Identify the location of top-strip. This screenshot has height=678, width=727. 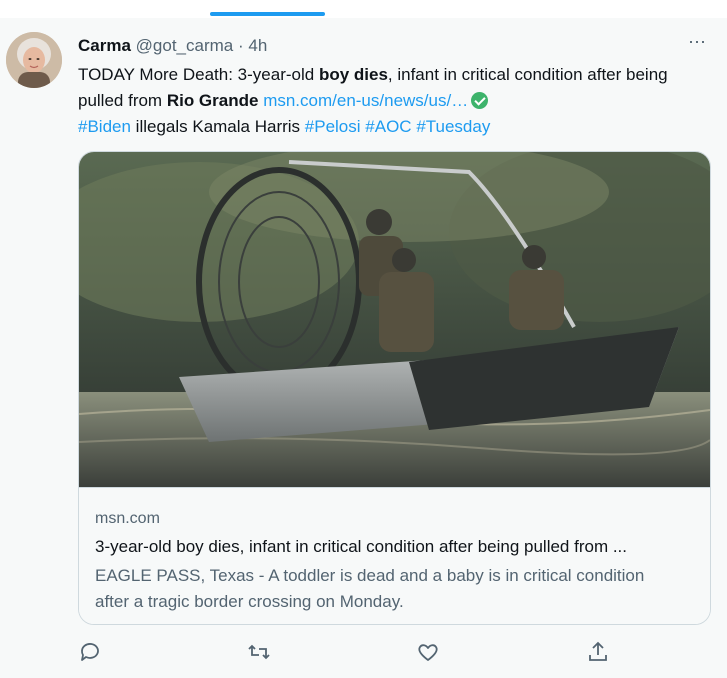
(363, 9).